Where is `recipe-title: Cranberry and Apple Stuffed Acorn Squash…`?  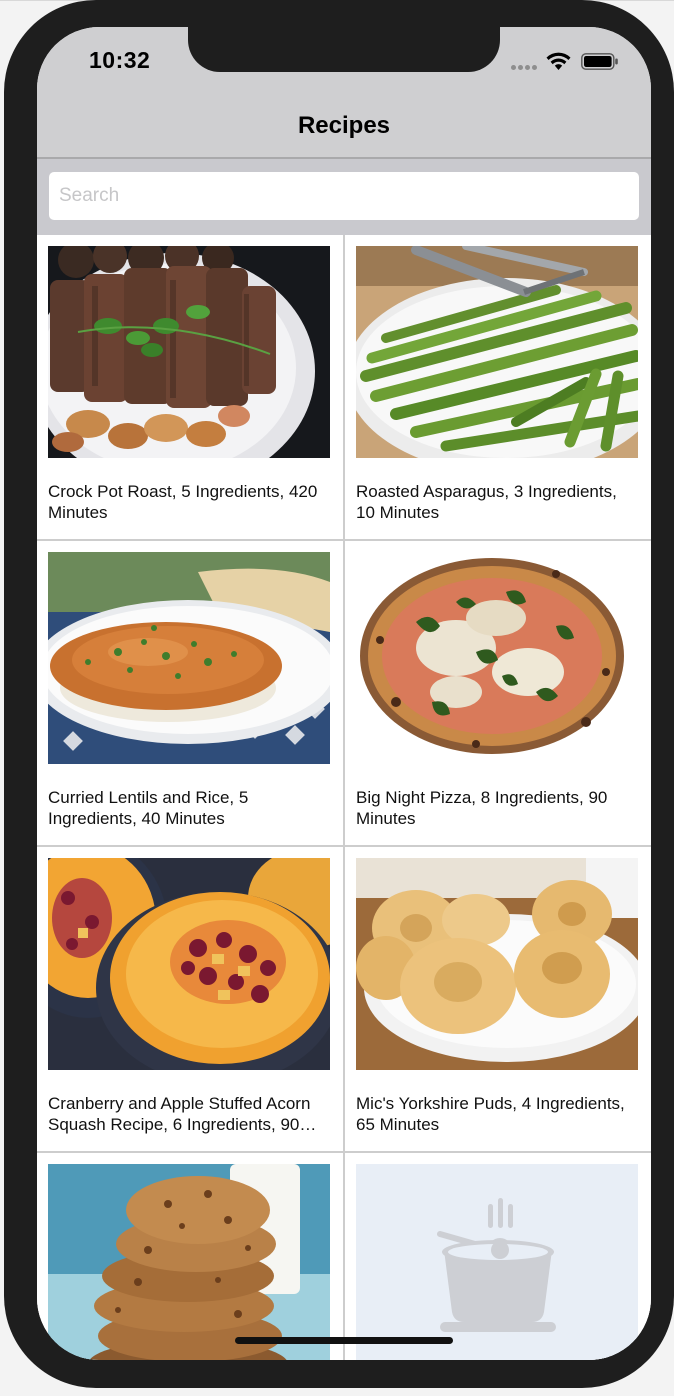
recipe-title: Cranberry and Apple Stuffed Acorn Squash… is located at coordinates (179, 1114).